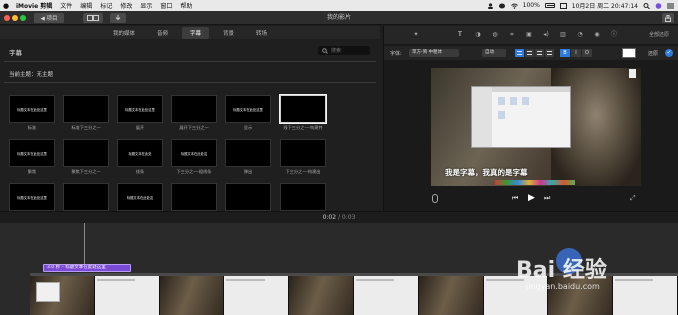 The width and height of the screenshot is (678, 315). I want to click on info-icon: ⓘ, so click(614, 35).